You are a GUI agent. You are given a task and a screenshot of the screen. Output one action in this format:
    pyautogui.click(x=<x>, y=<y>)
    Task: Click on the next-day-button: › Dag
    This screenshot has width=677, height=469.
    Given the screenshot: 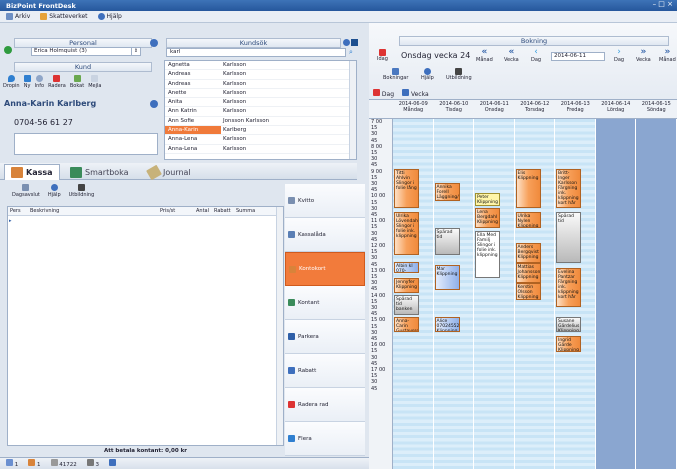 What is the action you would take?
    pyautogui.click(x=619, y=55)
    